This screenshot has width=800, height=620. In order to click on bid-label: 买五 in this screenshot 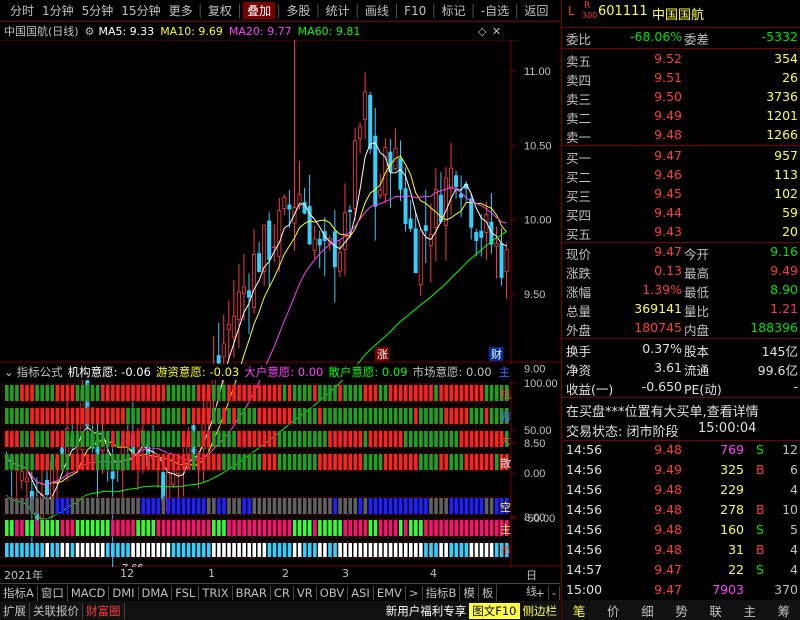, I will do `click(579, 234)`.